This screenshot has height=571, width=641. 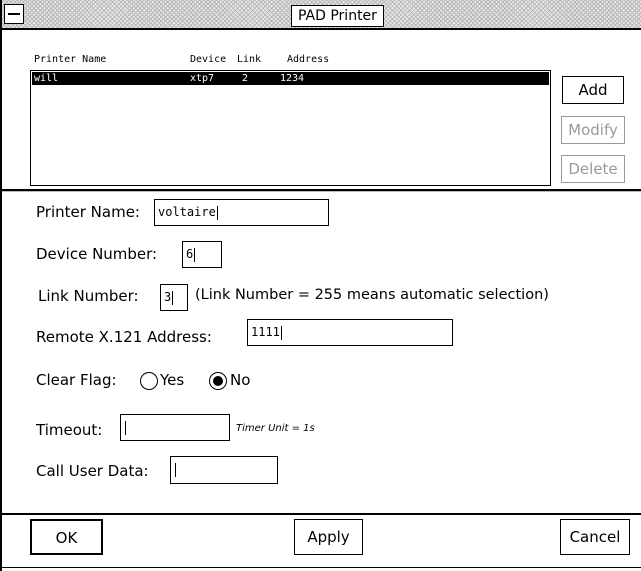 I want to click on cancel-button: Cancel, so click(x=595, y=537).